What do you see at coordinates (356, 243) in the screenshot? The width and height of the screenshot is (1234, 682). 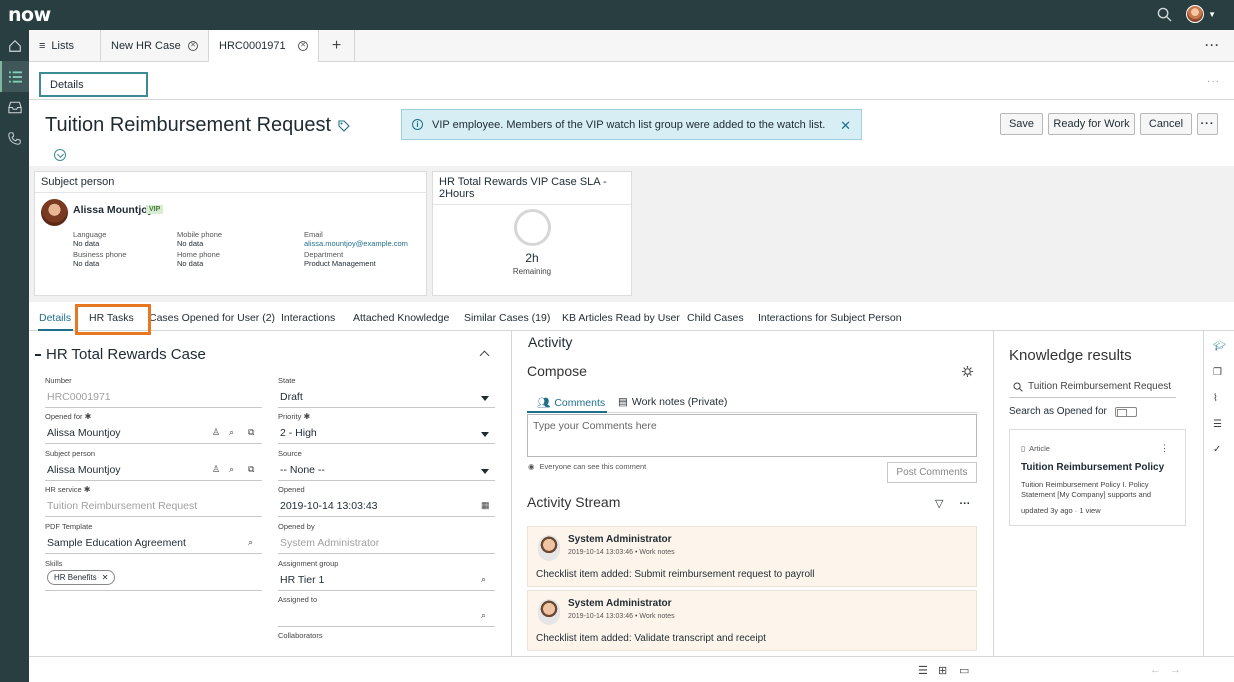 I see `email-link: alissa.mountjoy@example.com` at bounding box center [356, 243].